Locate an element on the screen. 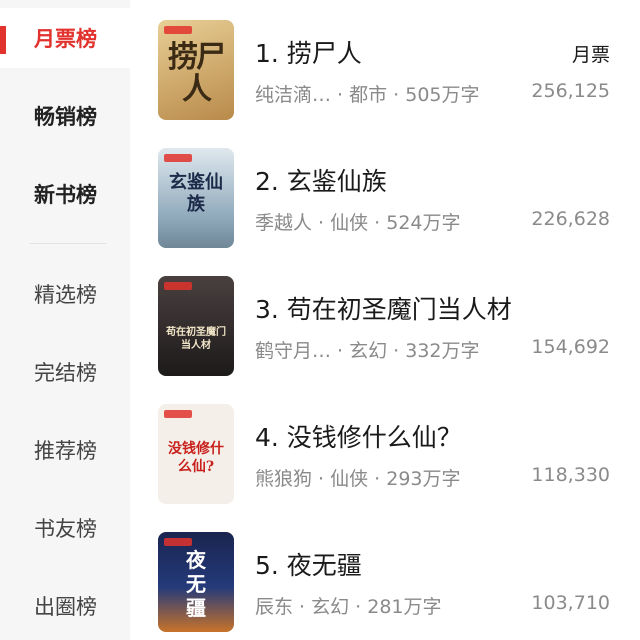  sidebar-item-label: 月票榜 is located at coordinates (65, 39).